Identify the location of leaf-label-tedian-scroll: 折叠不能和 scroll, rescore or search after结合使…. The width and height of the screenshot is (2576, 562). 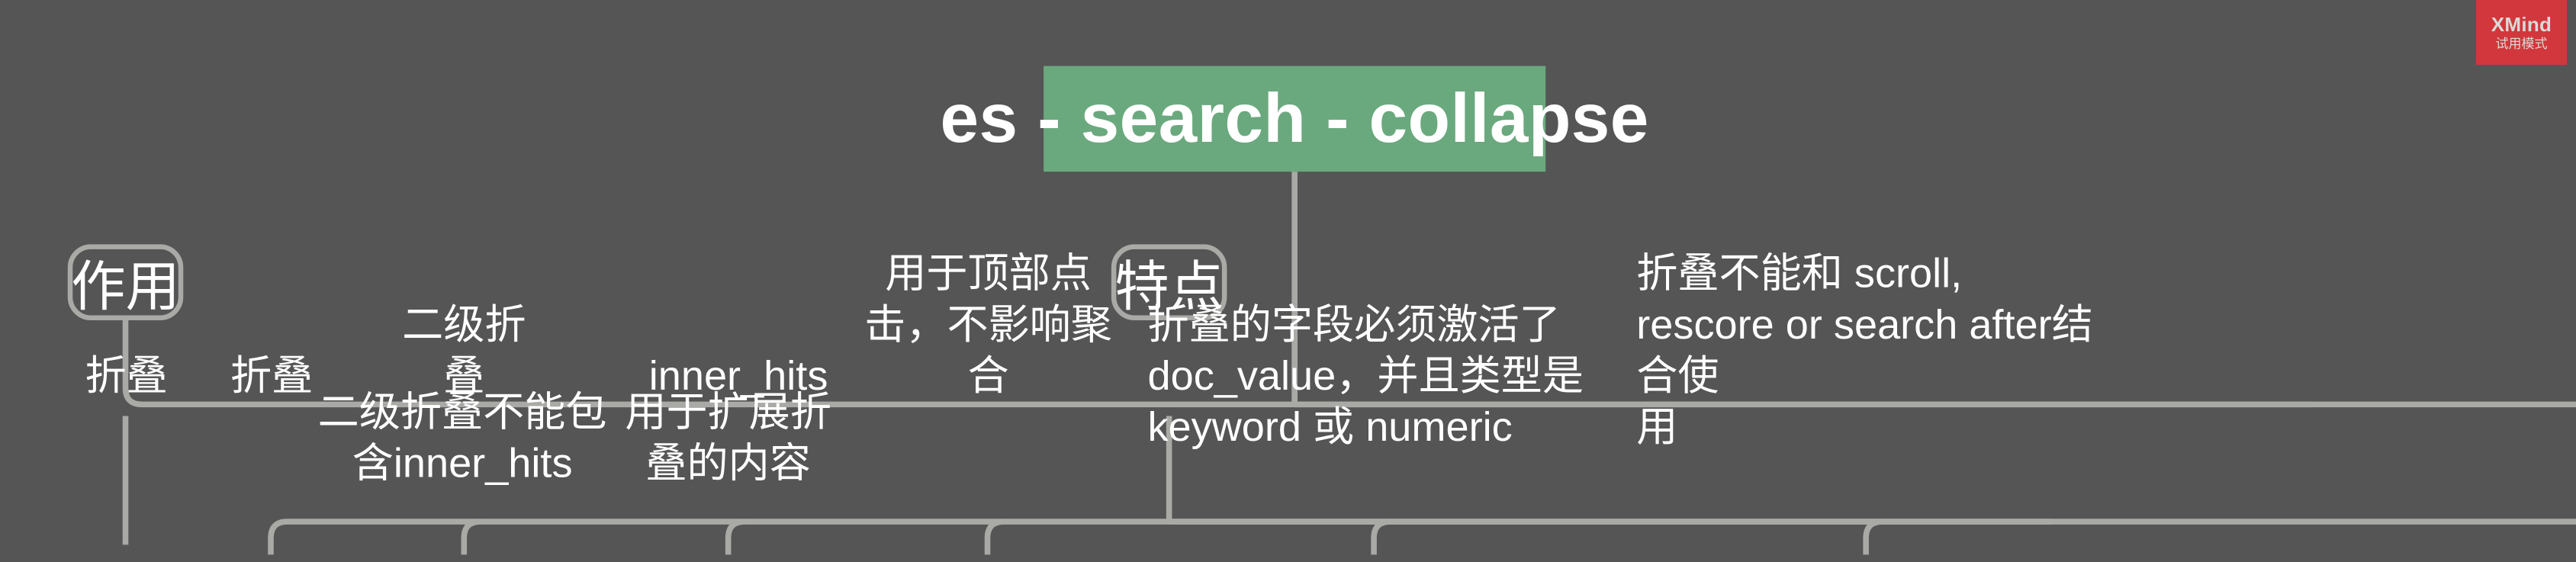
(1865, 351).